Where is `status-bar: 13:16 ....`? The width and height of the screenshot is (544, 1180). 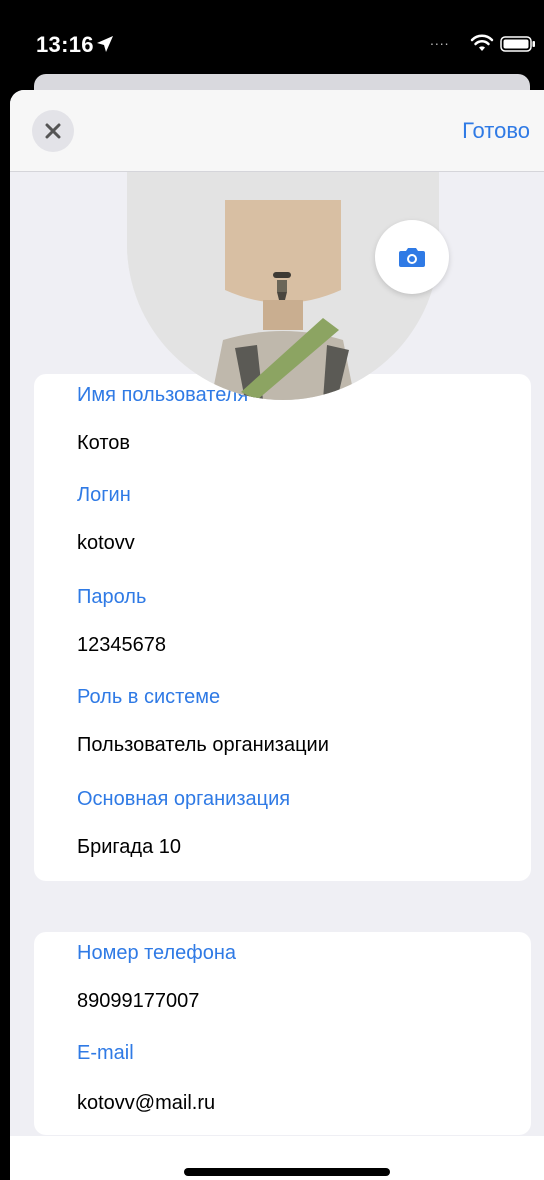 status-bar: 13:16 .... is located at coordinates (272, 40).